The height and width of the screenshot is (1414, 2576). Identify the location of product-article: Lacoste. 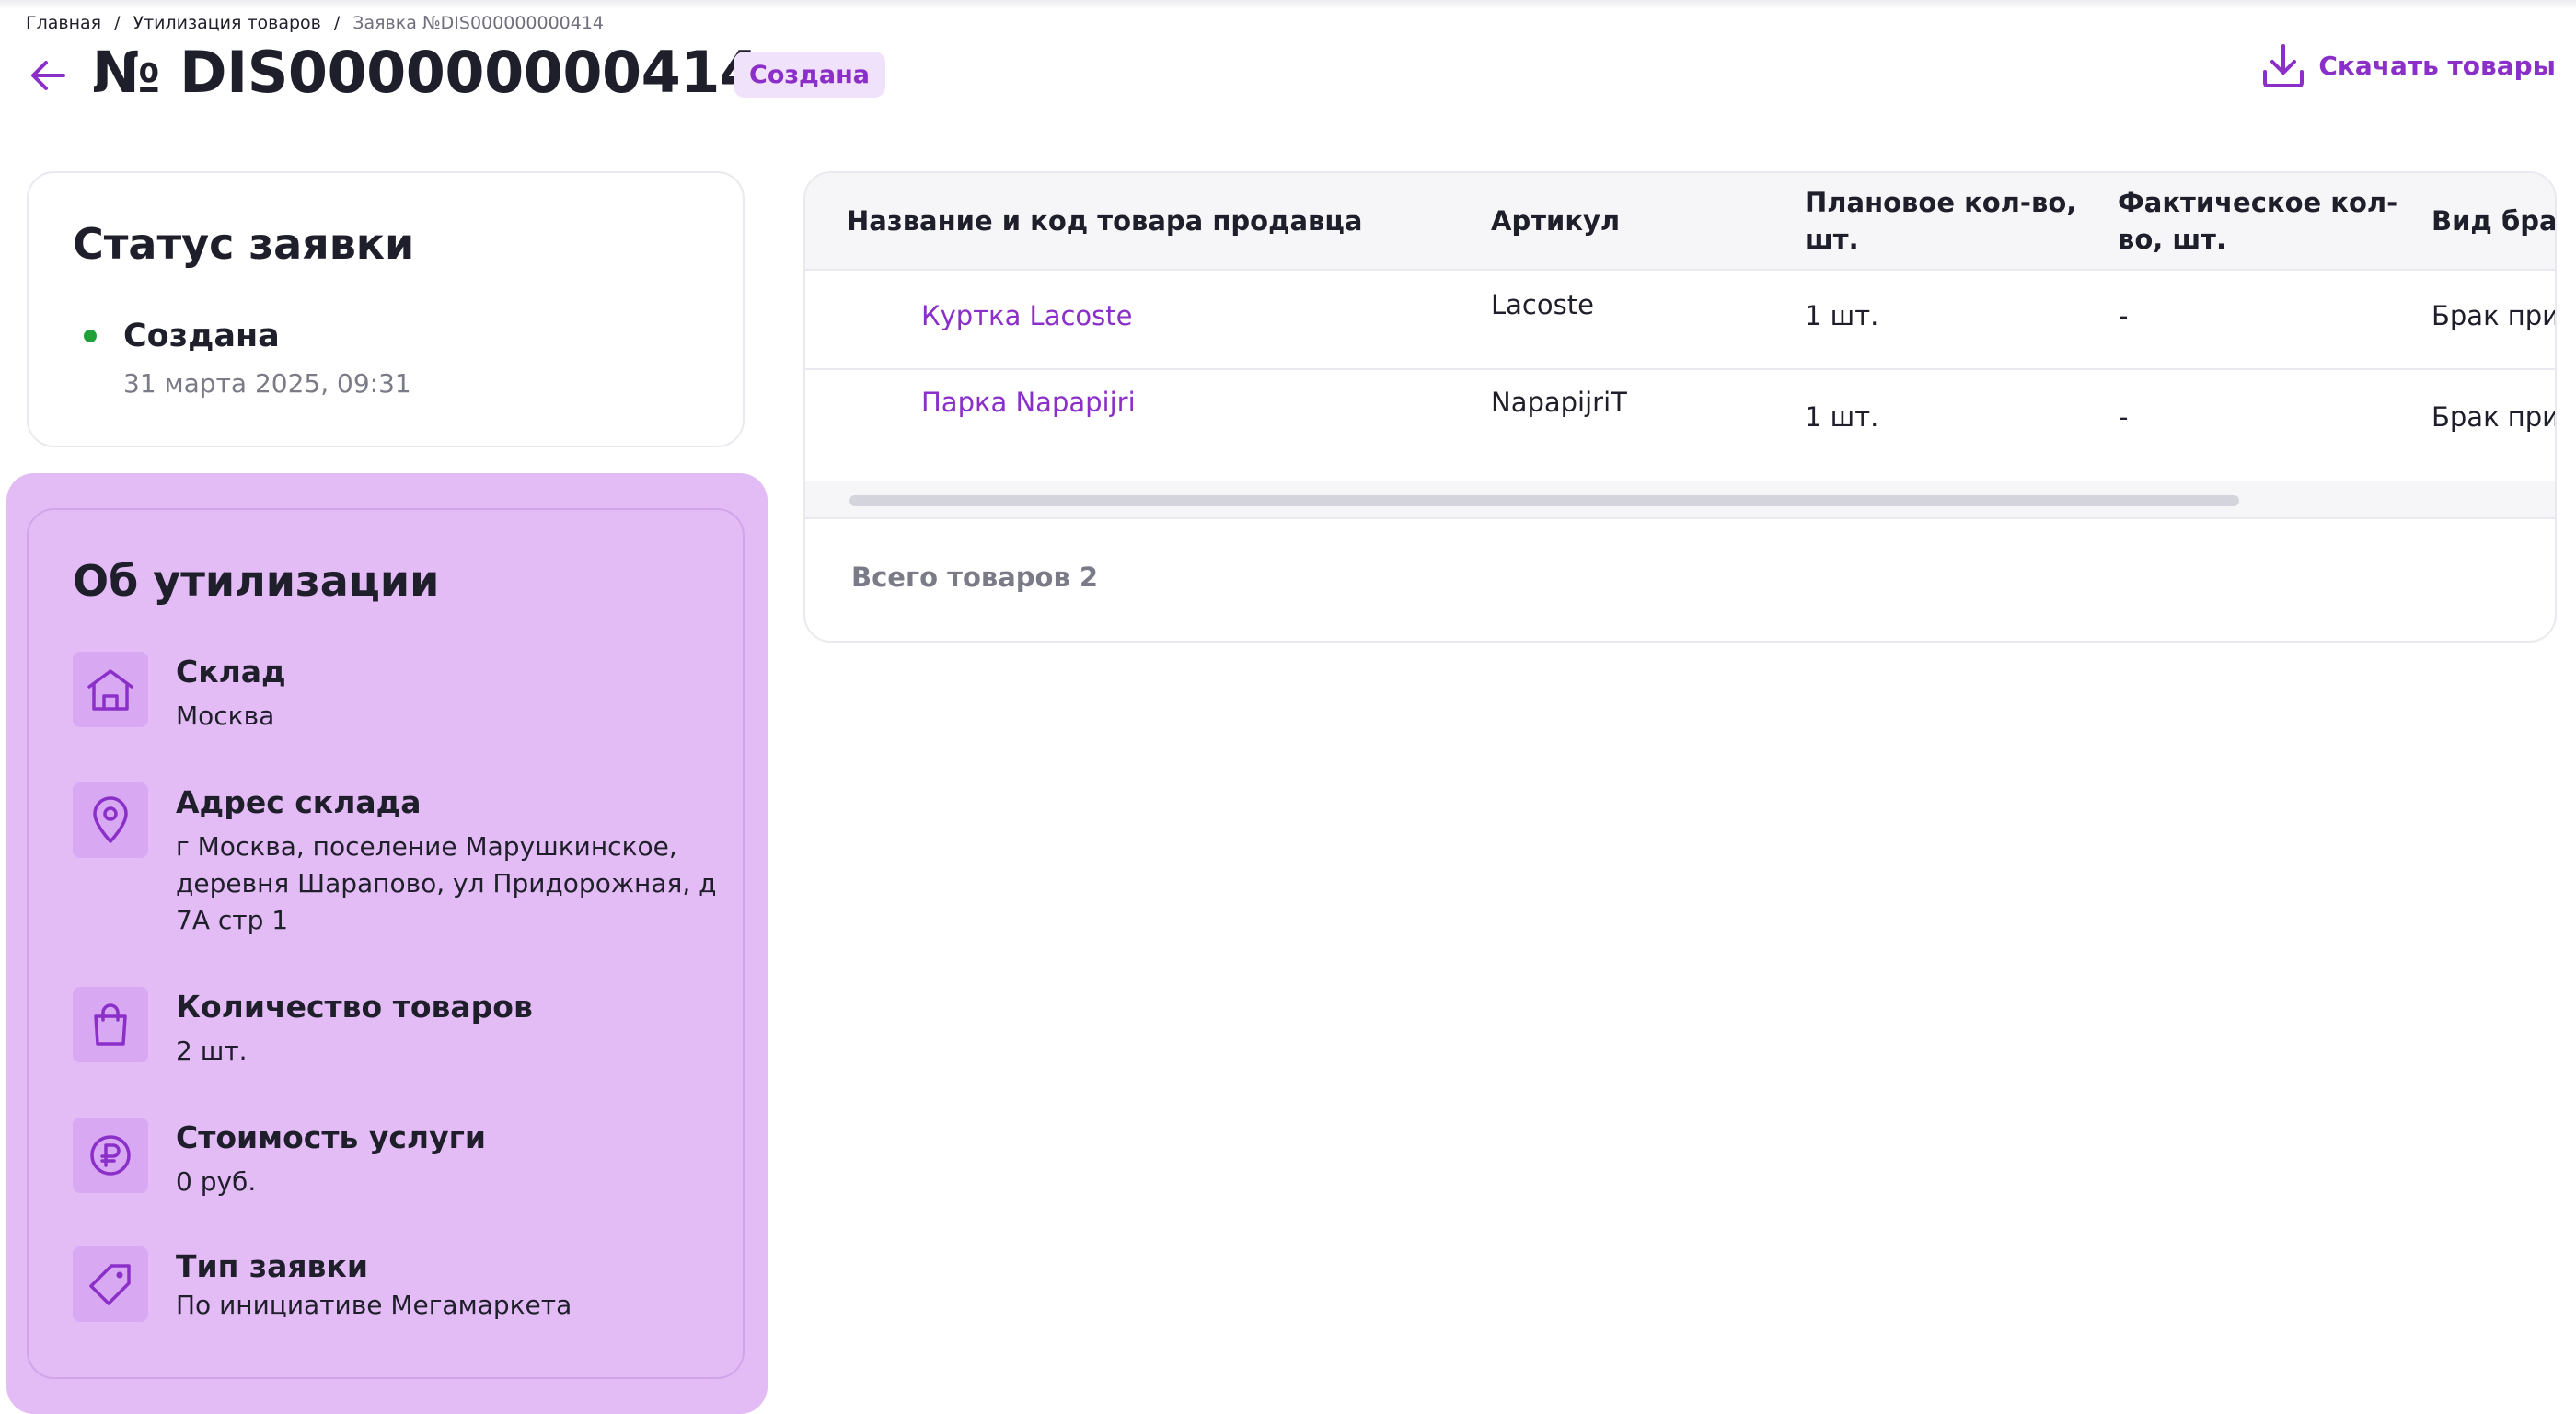
(1543, 304).